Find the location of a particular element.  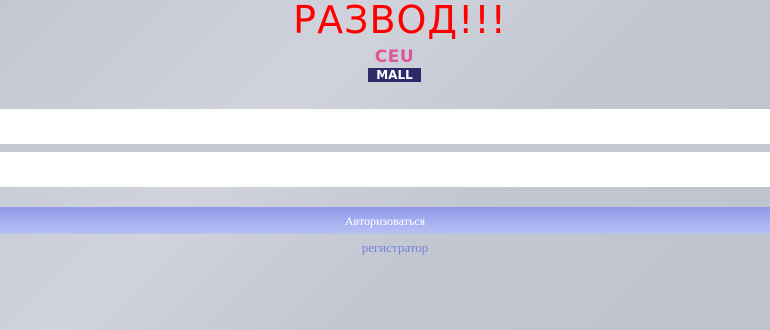

logo-top-text: CEU is located at coordinates (394, 57).